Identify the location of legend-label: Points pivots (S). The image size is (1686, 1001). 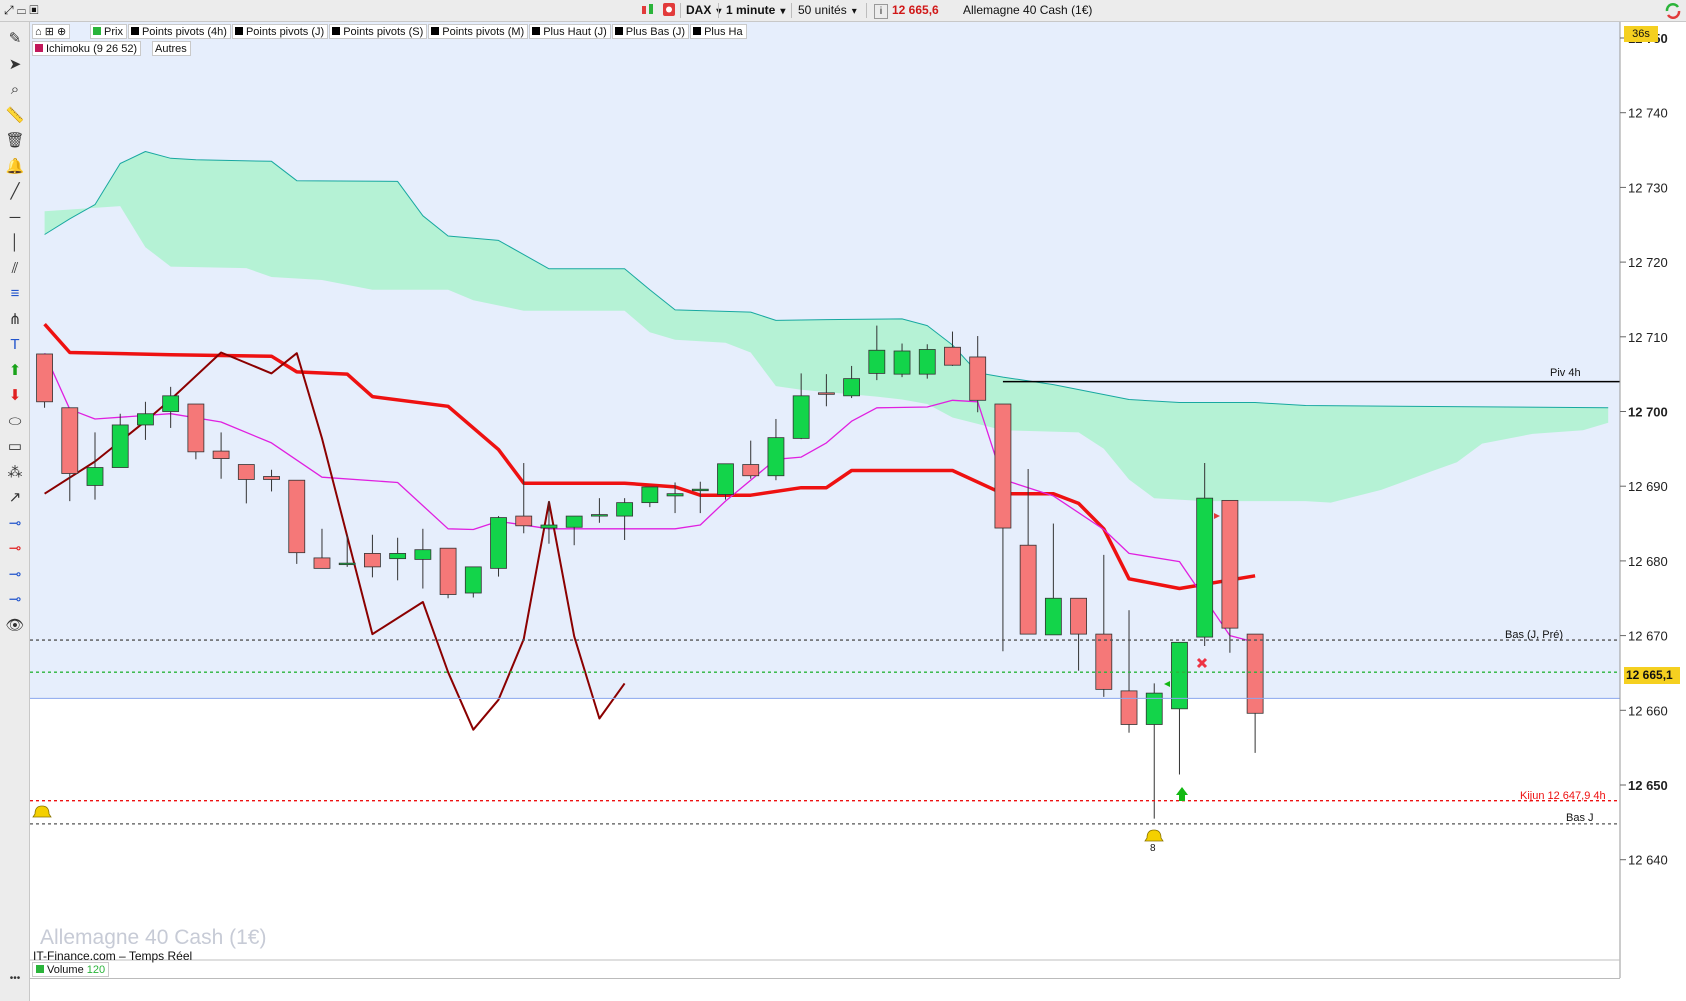
(383, 32).